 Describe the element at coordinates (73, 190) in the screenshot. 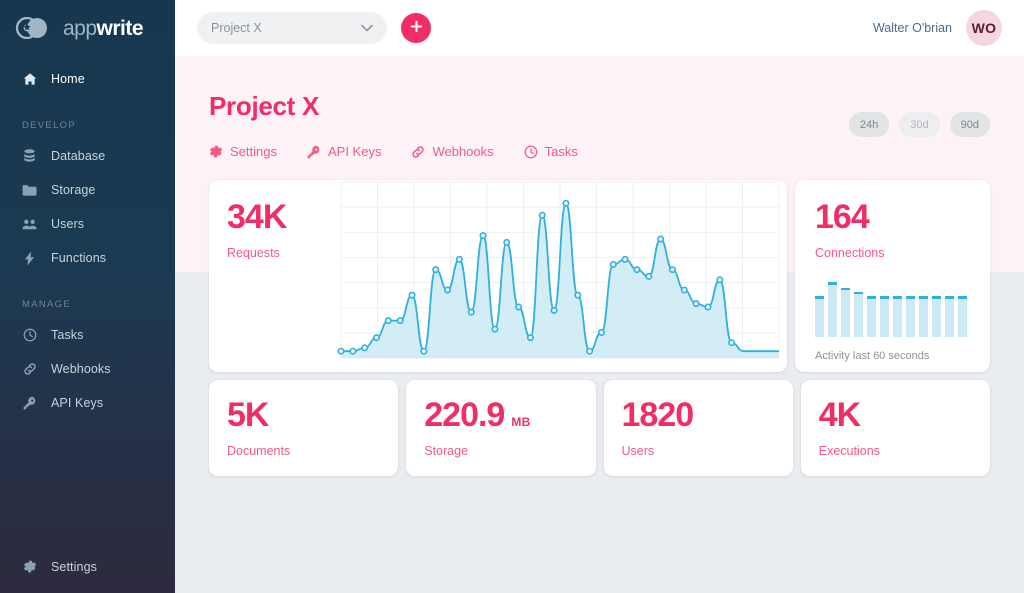

I see `sidebar-item-storage-label: Storage` at that location.